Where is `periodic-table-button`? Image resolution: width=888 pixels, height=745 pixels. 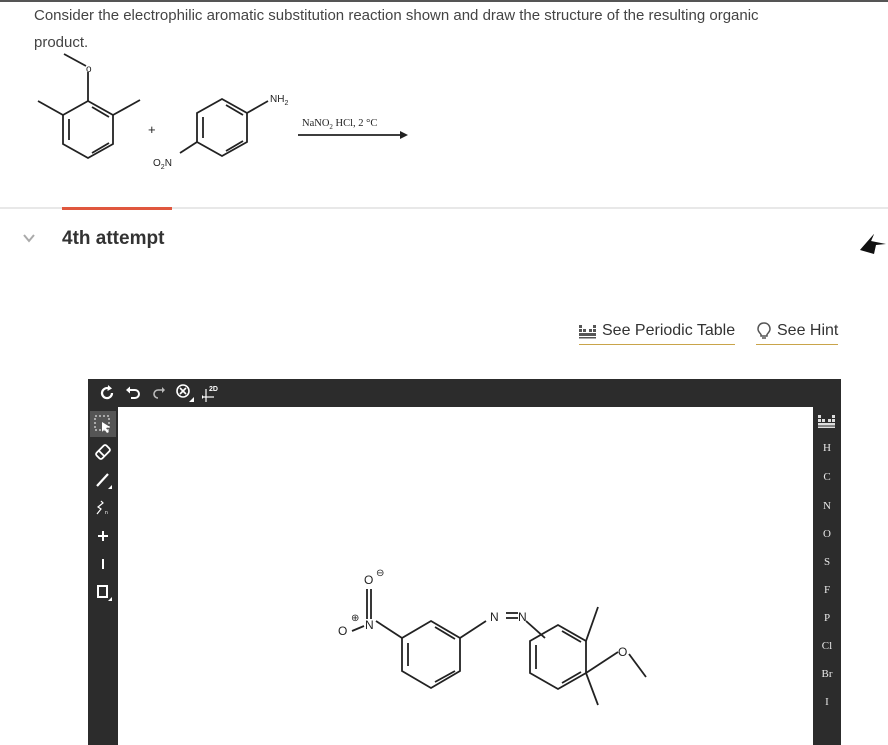
periodic-table-button is located at coordinates (827, 422).